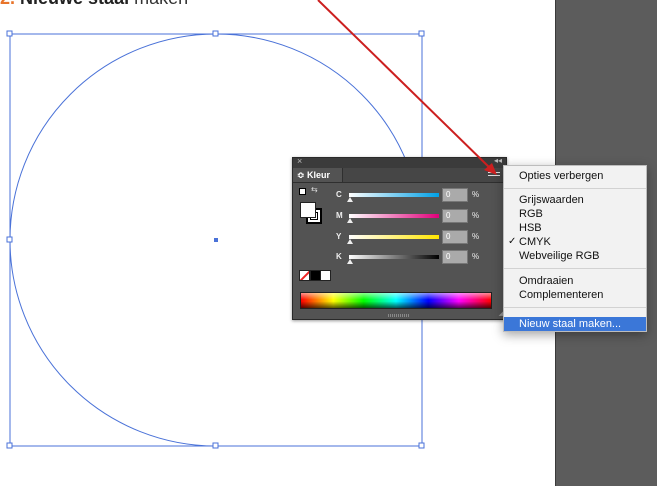  What do you see at coordinates (575, 200) in the screenshot?
I see `menu-item-grijswaarden: Grijswaarden` at bounding box center [575, 200].